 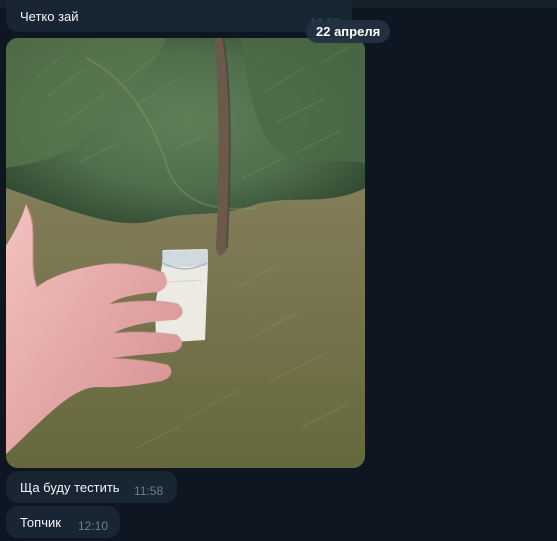 What do you see at coordinates (93, 526) in the screenshot?
I see `message-time: 12:10` at bounding box center [93, 526].